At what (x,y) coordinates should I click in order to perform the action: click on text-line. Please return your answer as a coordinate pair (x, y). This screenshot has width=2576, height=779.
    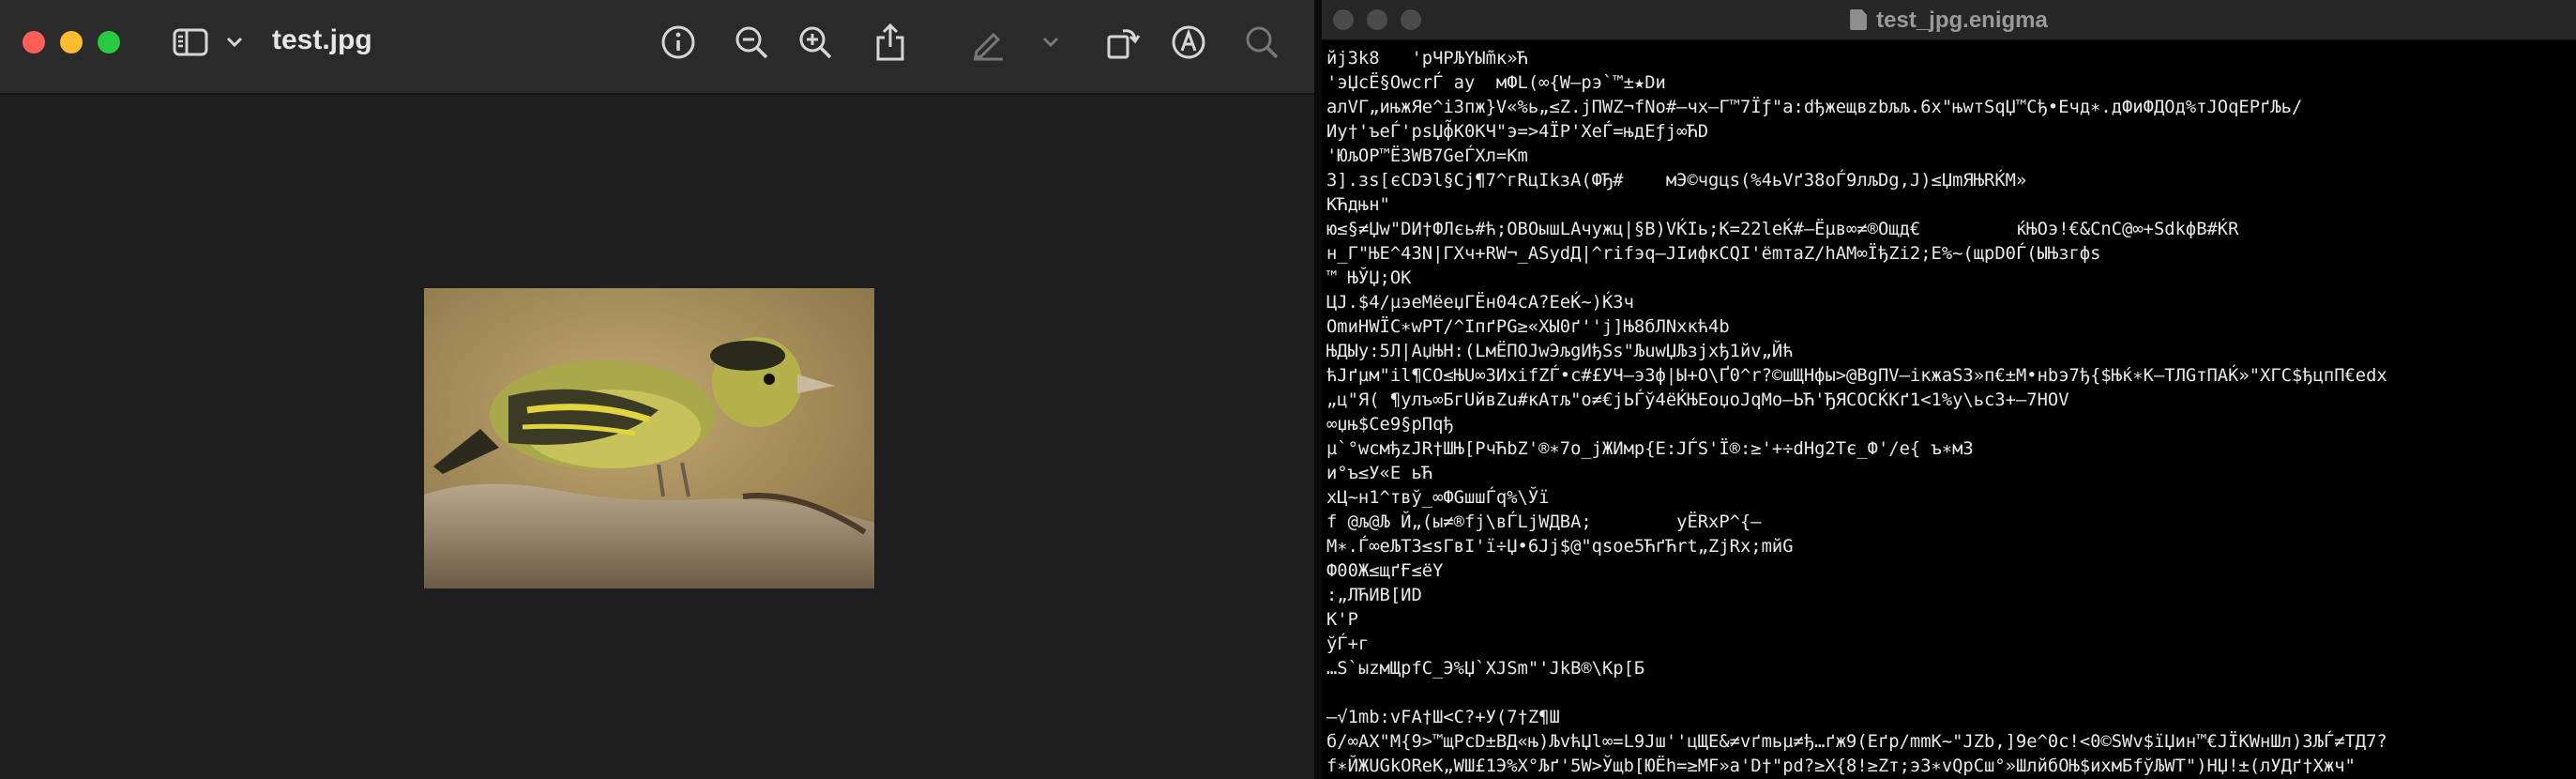
    Looking at the image, I should click on (1950, 694).